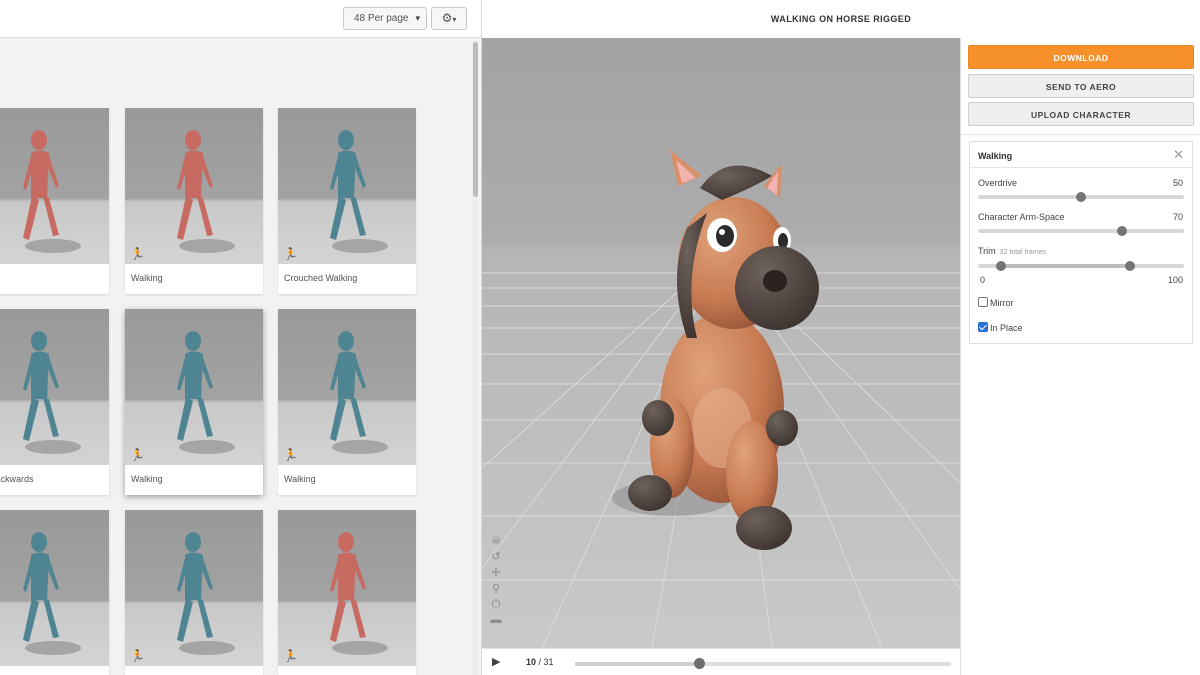 The width and height of the screenshot is (1200, 675). What do you see at coordinates (496, 558) in the screenshot?
I see `rotate-icon: ↺` at bounding box center [496, 558].